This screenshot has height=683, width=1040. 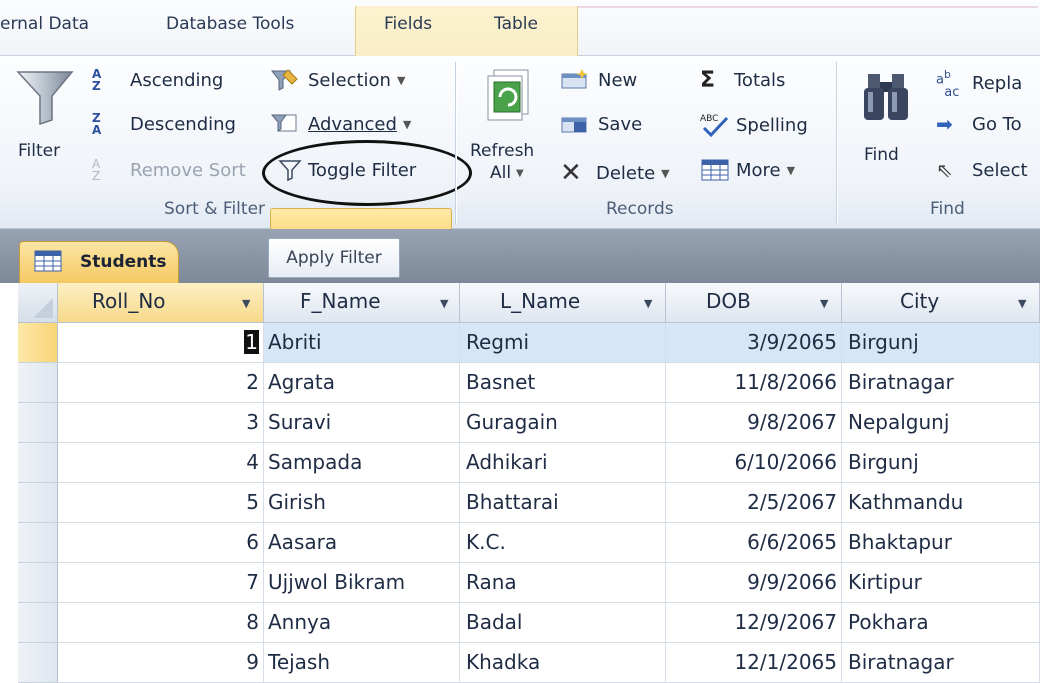 I want to click on cell-l-name: K.C., so click(x=563, y=543).